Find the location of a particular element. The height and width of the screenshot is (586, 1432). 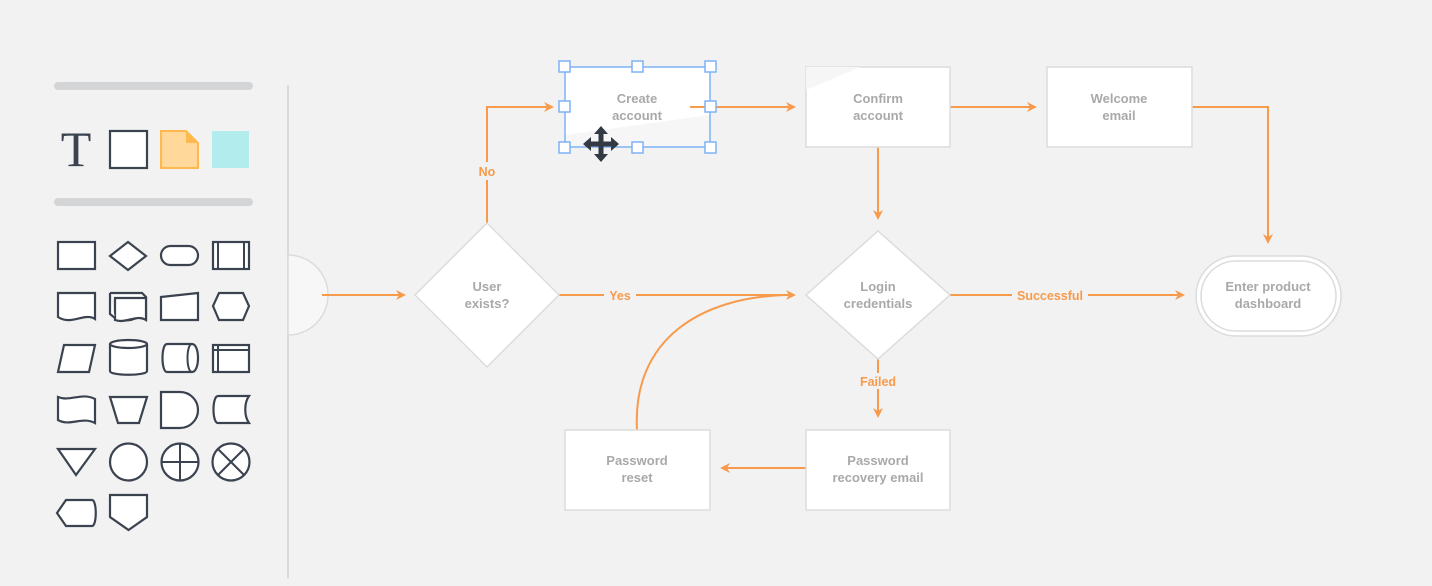

shape-sidebar: T is located at coordinates (153, 307).